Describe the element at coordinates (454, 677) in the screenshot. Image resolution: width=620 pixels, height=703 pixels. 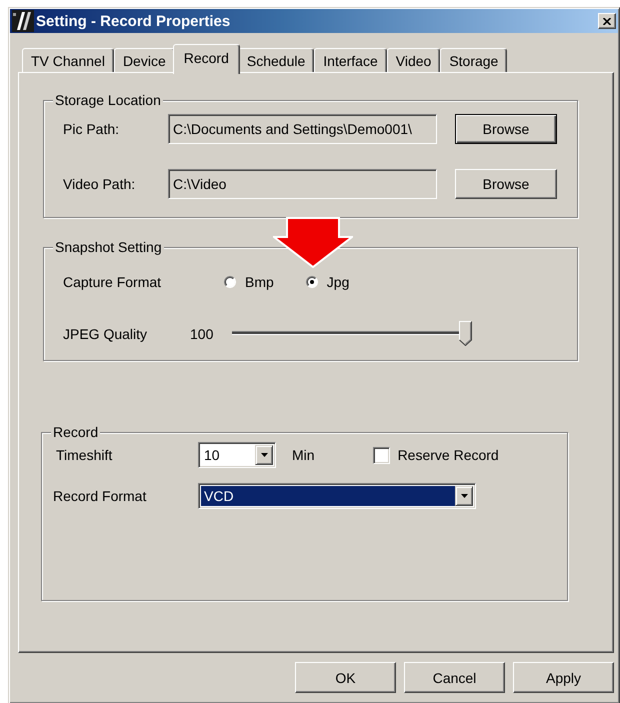
I see `dialog-button: Cancel` at that location.